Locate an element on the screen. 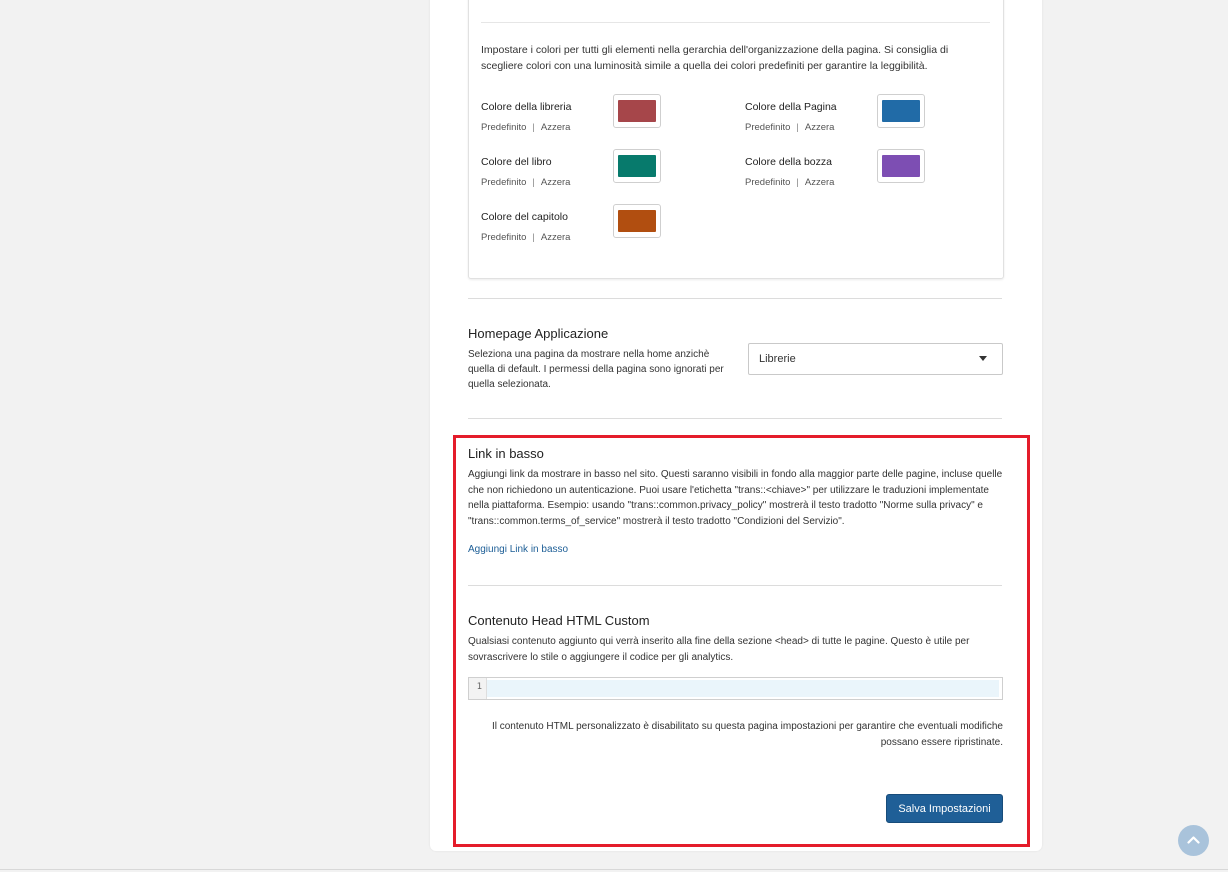 This screenshot has width=1228, height=872. chevron-down-icon is located at coordinates (983, 358).